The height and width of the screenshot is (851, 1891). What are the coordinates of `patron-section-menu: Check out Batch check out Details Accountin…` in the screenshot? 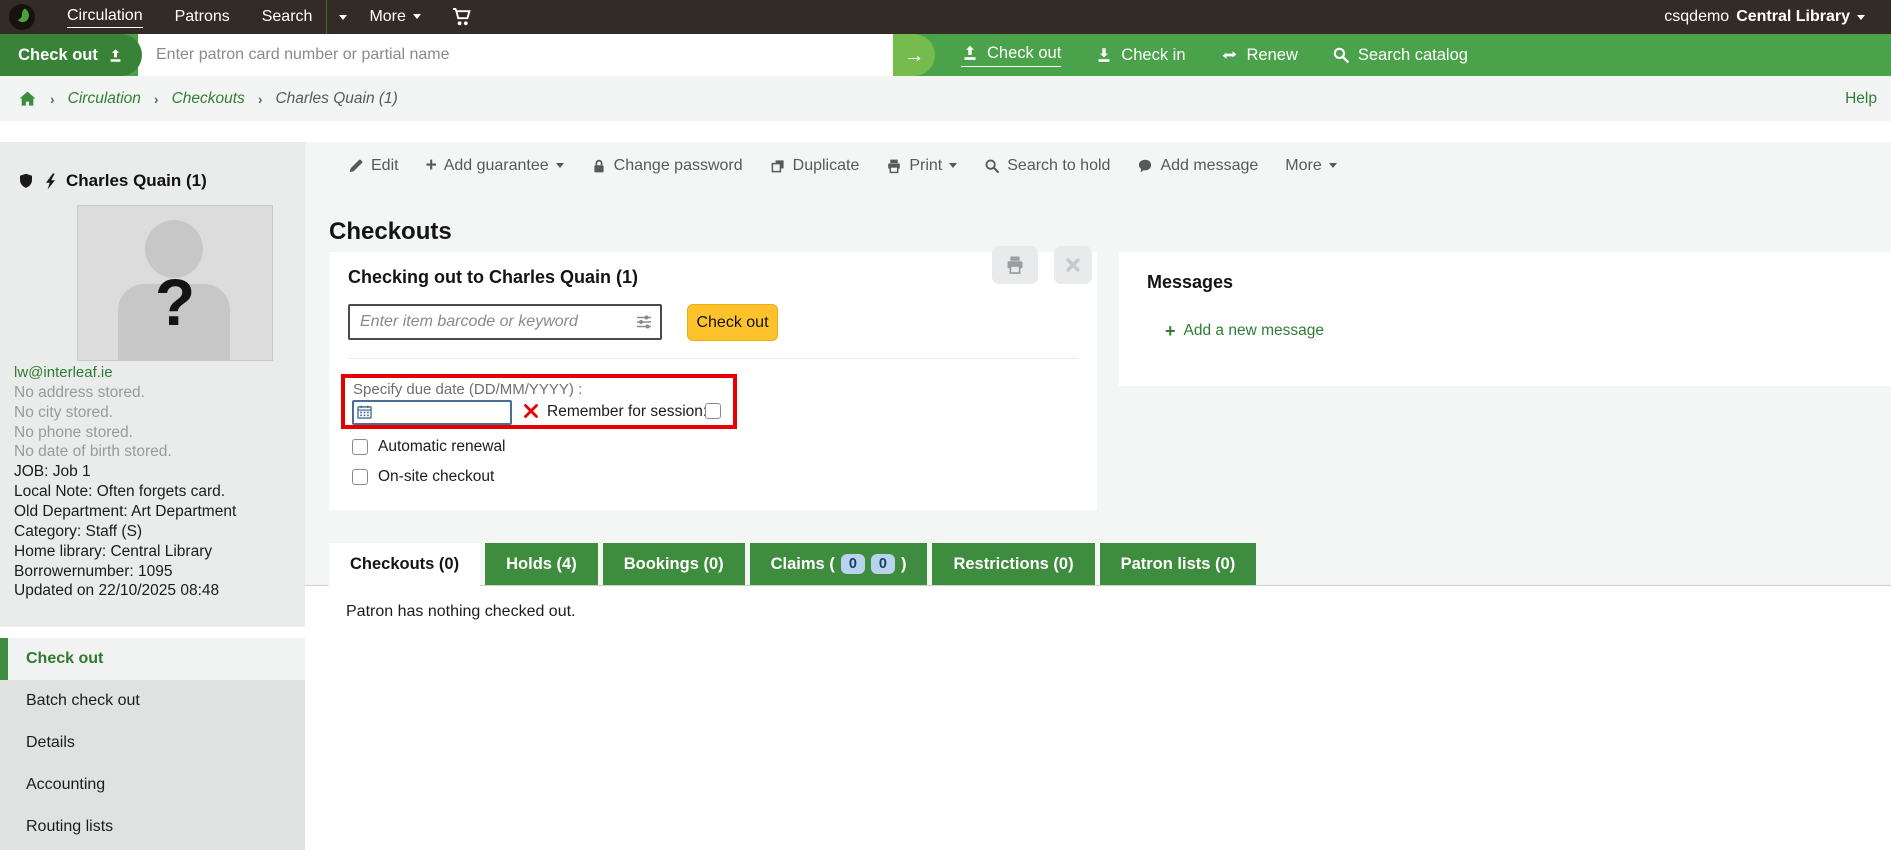 It's located at (152, 744).